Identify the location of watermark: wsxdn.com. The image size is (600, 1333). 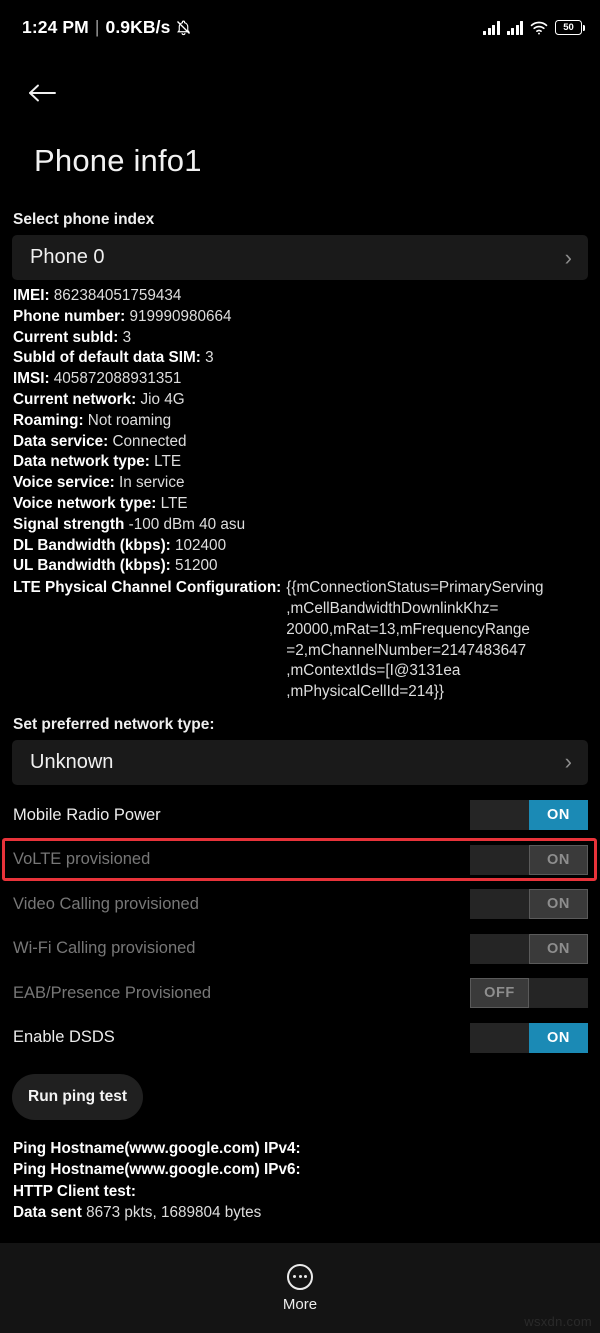
(558, 1321).